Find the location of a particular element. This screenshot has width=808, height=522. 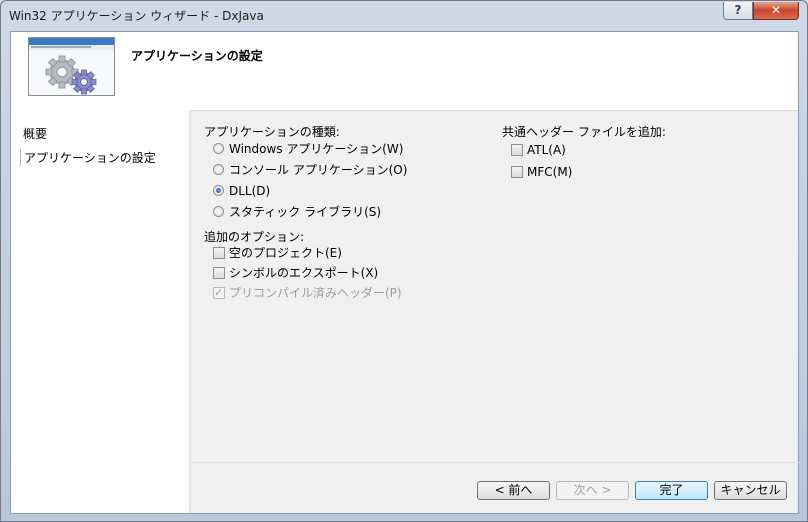

close-button: ✕ is located at coordinates (776, 11).